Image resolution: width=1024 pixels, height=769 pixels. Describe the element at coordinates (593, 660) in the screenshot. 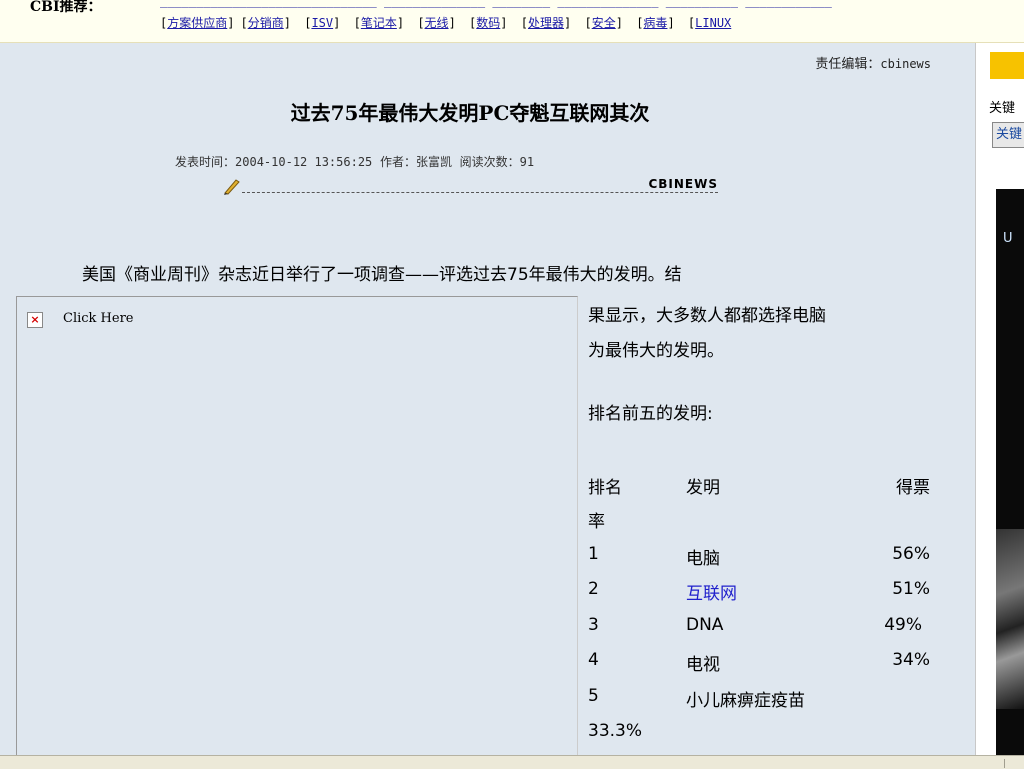

I see `rank-cell: 4` at that location.